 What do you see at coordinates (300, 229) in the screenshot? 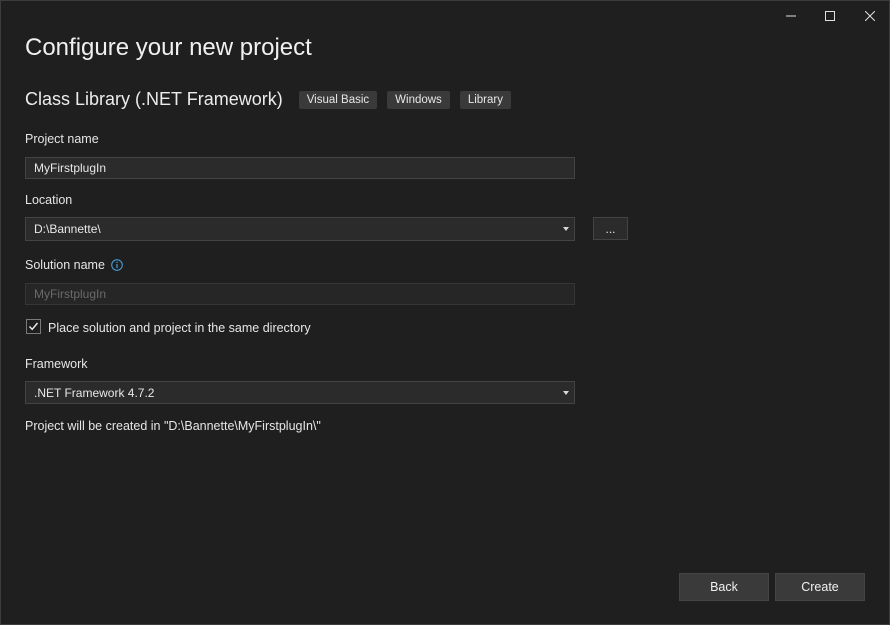
I see `location-combobox: D:\Bannette\` at bounding box center [300, 229].